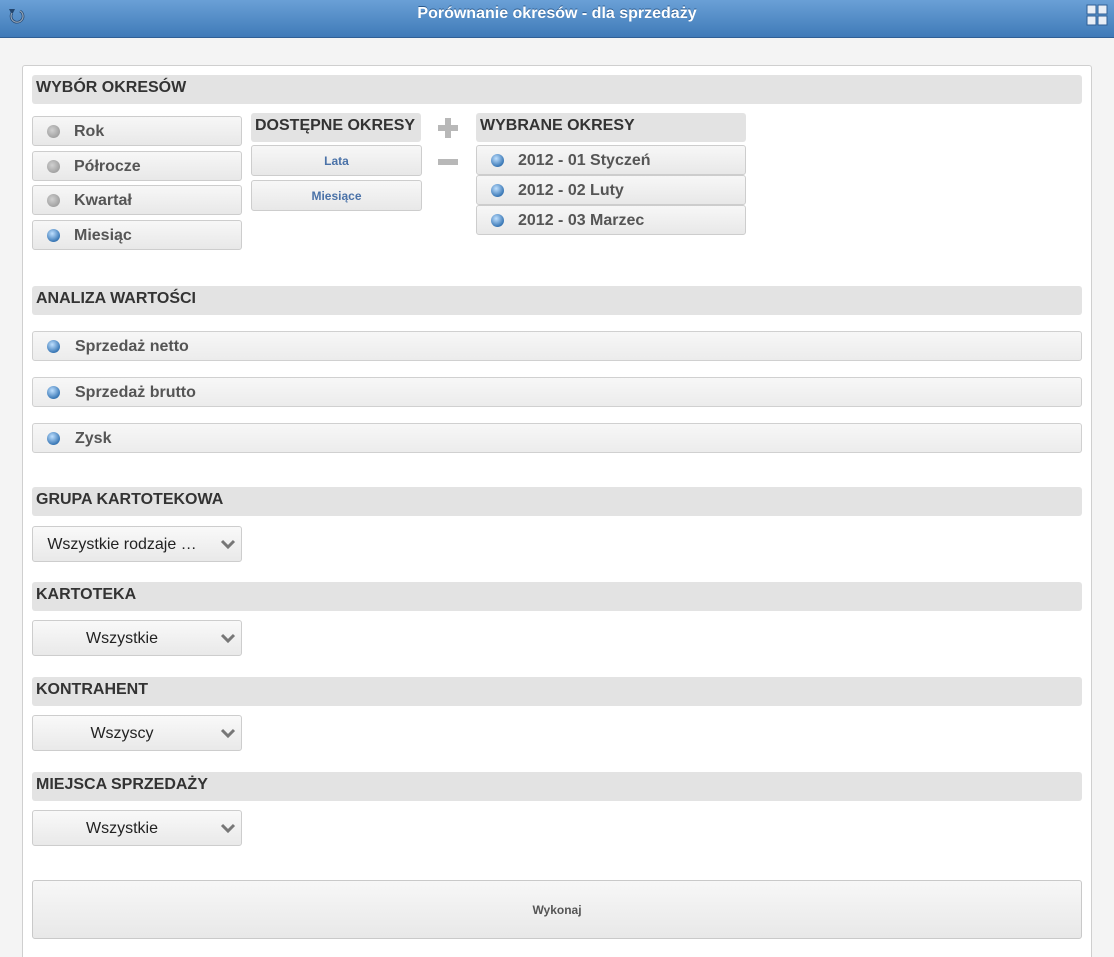 This screenshot has height=957, width=1114. I want to click on card-select: Wszystkie, so click(137, 638).